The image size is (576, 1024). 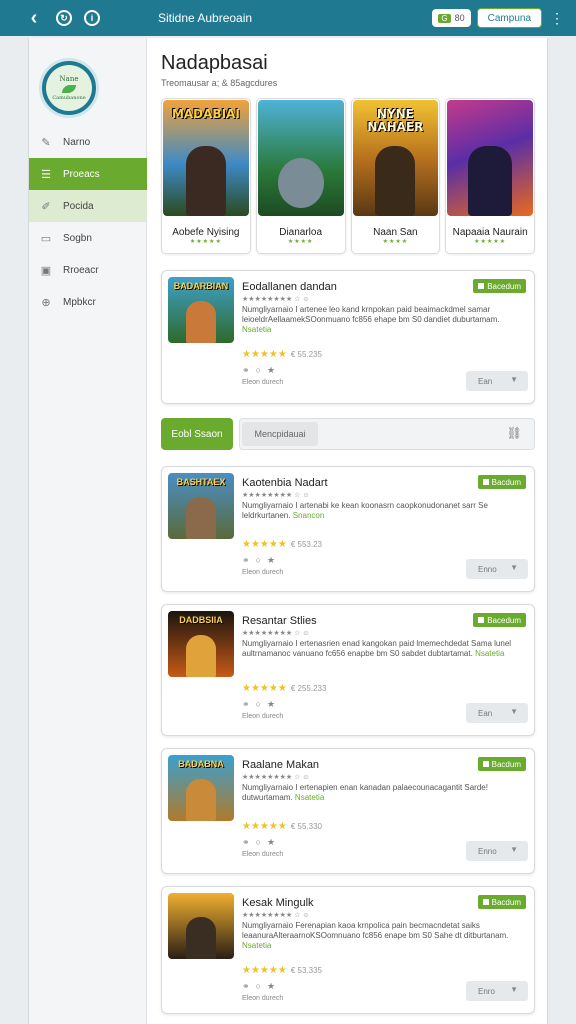 I want to click on thumb-title: BADARBIAN, so click(x=201, y=286).